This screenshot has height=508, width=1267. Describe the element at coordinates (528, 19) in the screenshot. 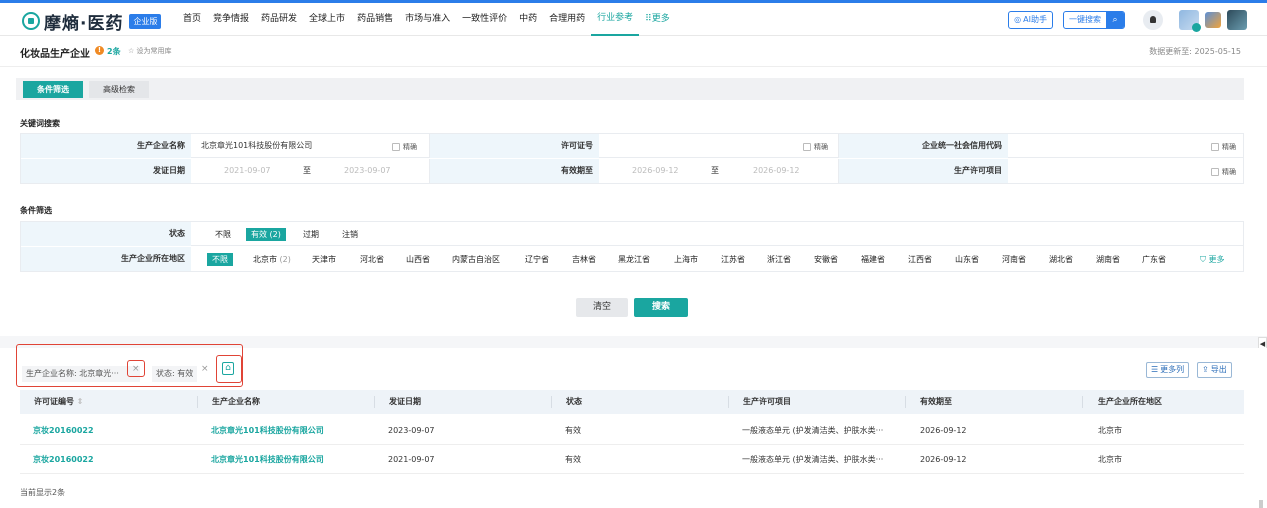

I see `nav-item: 中药` at that location.